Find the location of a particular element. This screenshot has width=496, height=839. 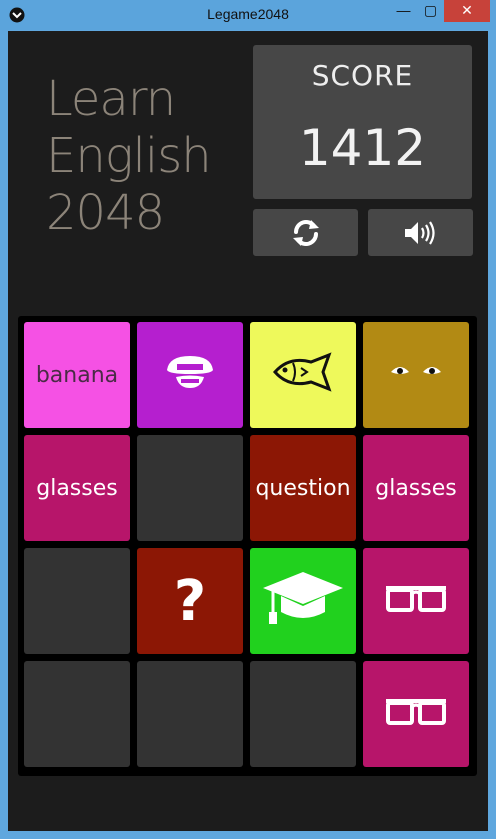

score-panel: SCORE 1412 is located at coordinates (362, 122).